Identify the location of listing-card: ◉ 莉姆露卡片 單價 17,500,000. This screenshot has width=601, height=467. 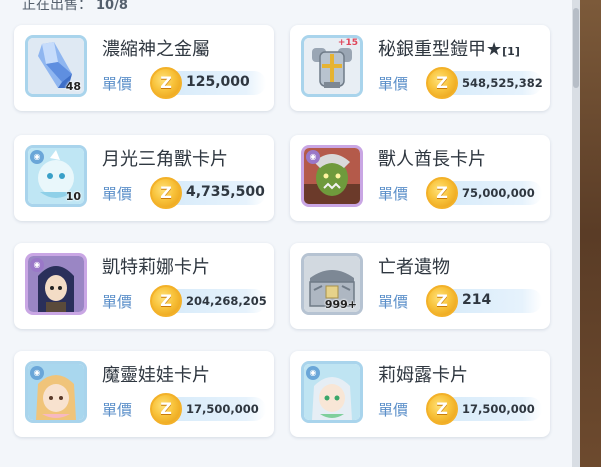
(420, 394).